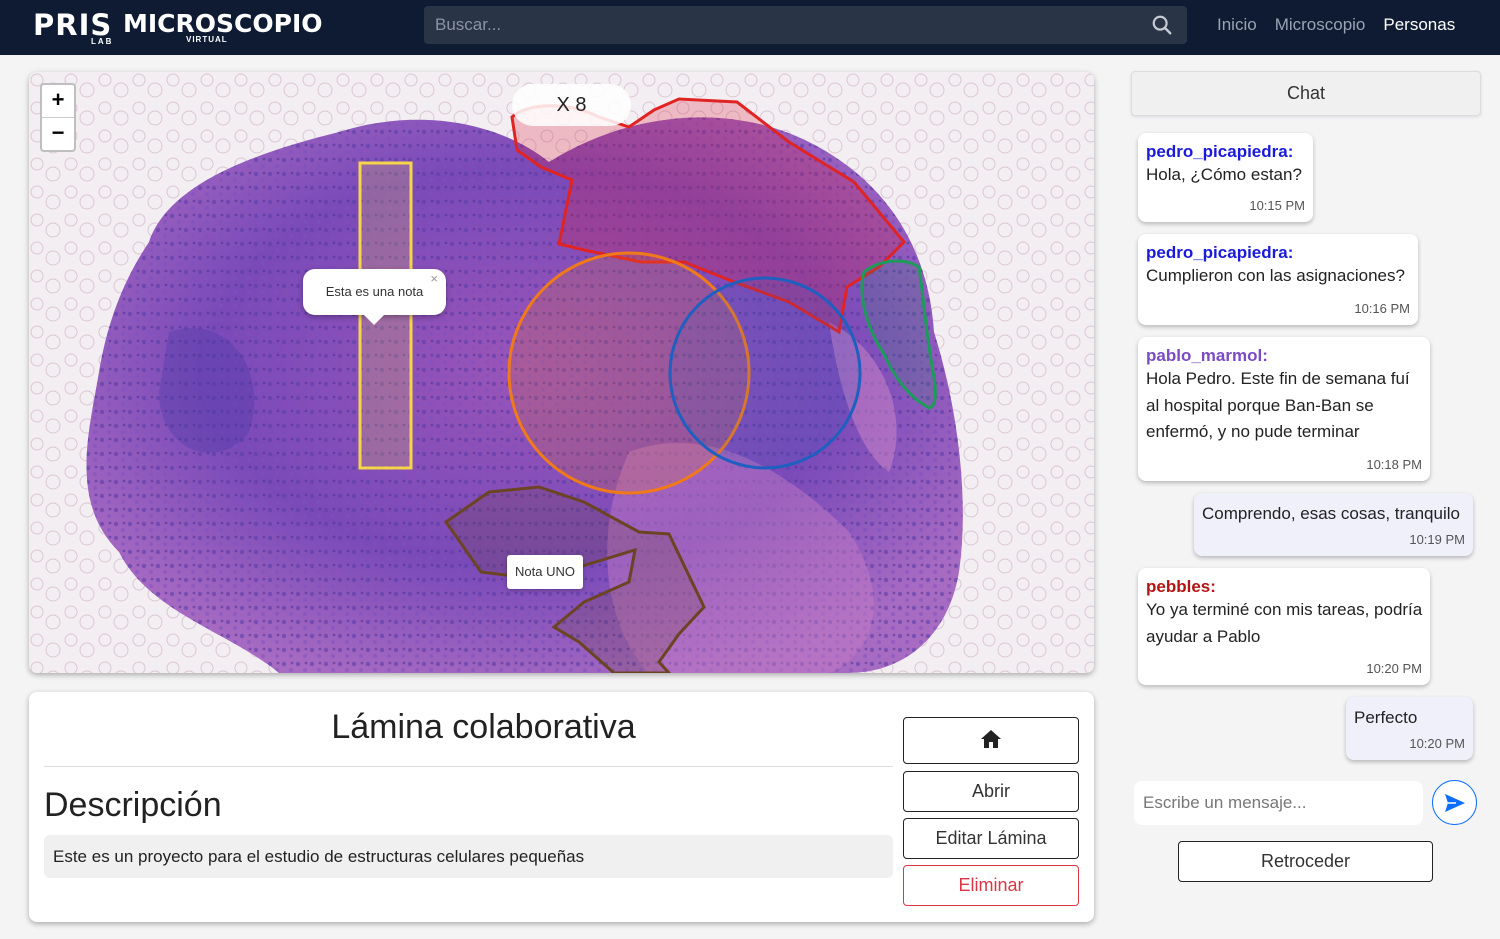  Describe the element at coordinates (58, 101) in the screenshot. I see `zoom-in-button: +` at that location.